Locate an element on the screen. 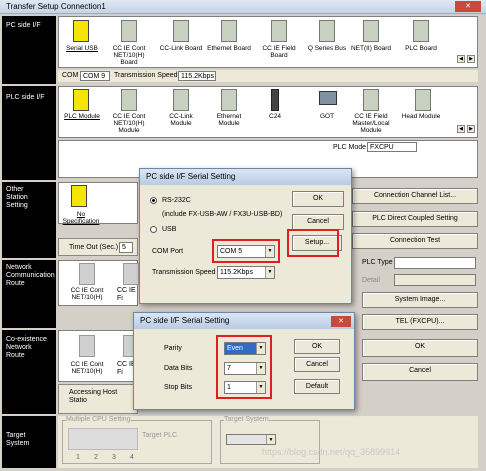 The height and width of the screenshot is (471, 486). dialog2-default-button: Default is located at coordinates (317, 386).